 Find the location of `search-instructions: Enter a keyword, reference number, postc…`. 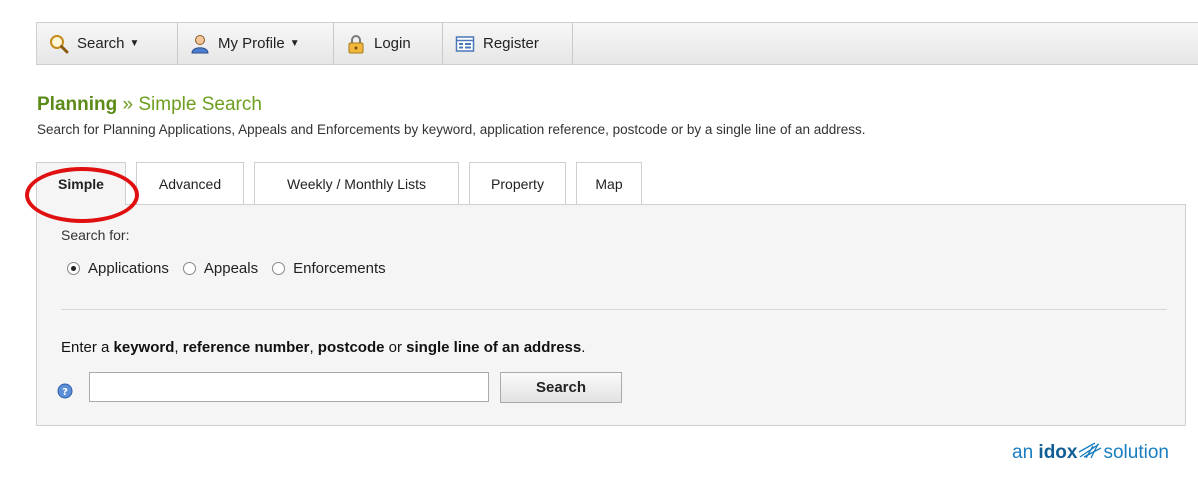

search-instructions: Enter a keyword, reference number, postc… is located at coordinates (323, 347).